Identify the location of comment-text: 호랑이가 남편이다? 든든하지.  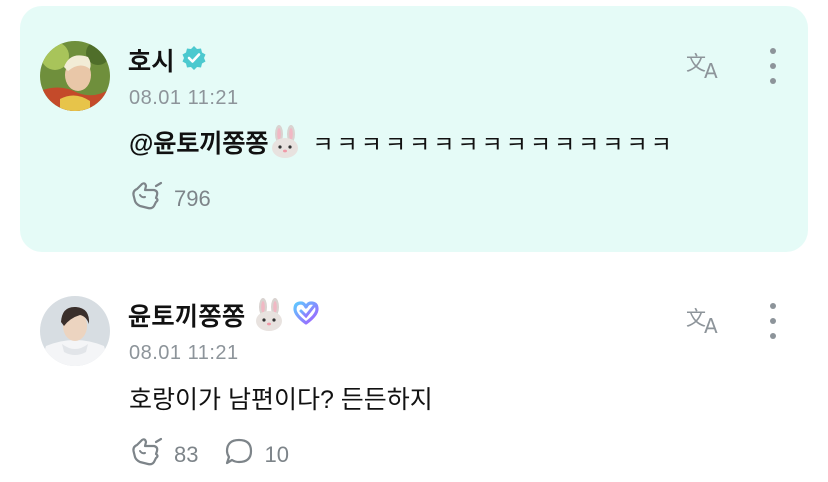
(281, 398).